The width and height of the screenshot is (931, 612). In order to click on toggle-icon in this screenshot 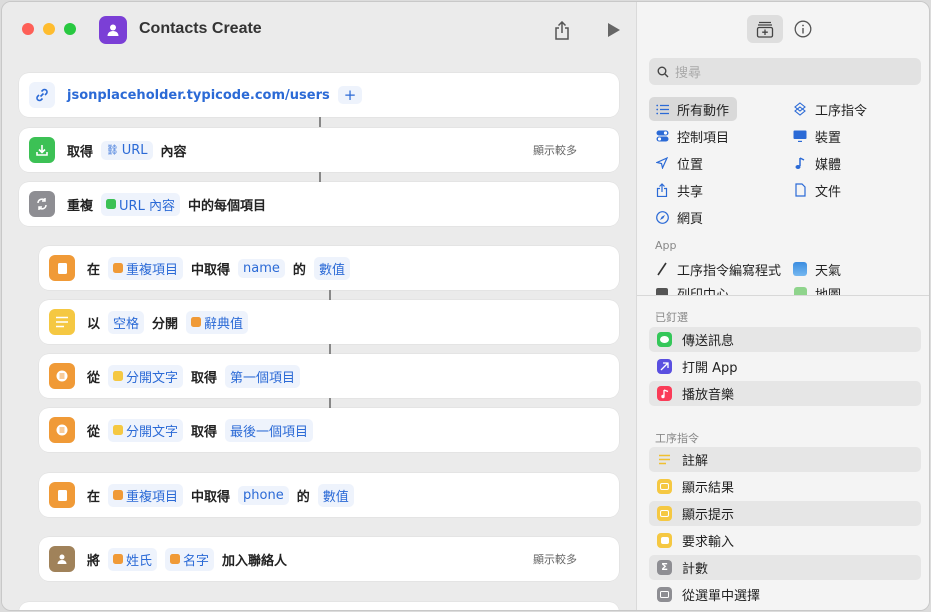, I will do `click(662, 136)`.